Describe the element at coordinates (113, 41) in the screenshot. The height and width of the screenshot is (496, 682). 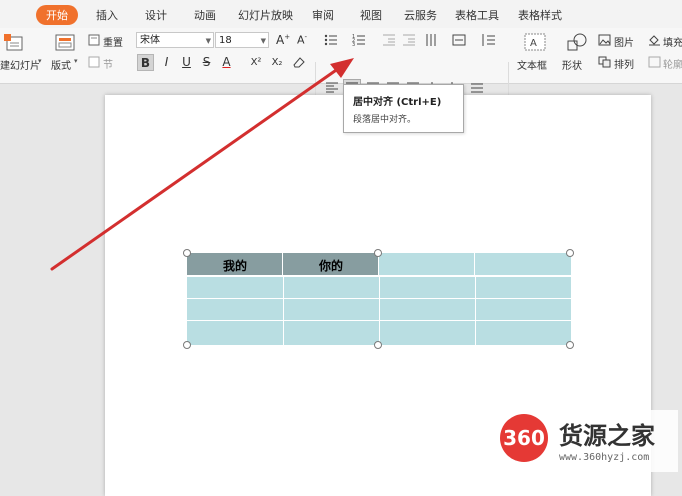
I see `reset-label: 重置` at that location.